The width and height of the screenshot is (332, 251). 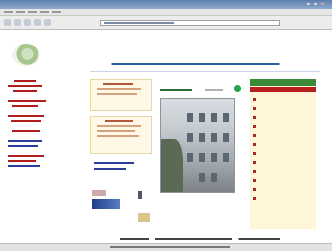 What do you see at coordinates (27, 22) in the screenshot?
I see `stop-icon` at bounding box center [27, 22].